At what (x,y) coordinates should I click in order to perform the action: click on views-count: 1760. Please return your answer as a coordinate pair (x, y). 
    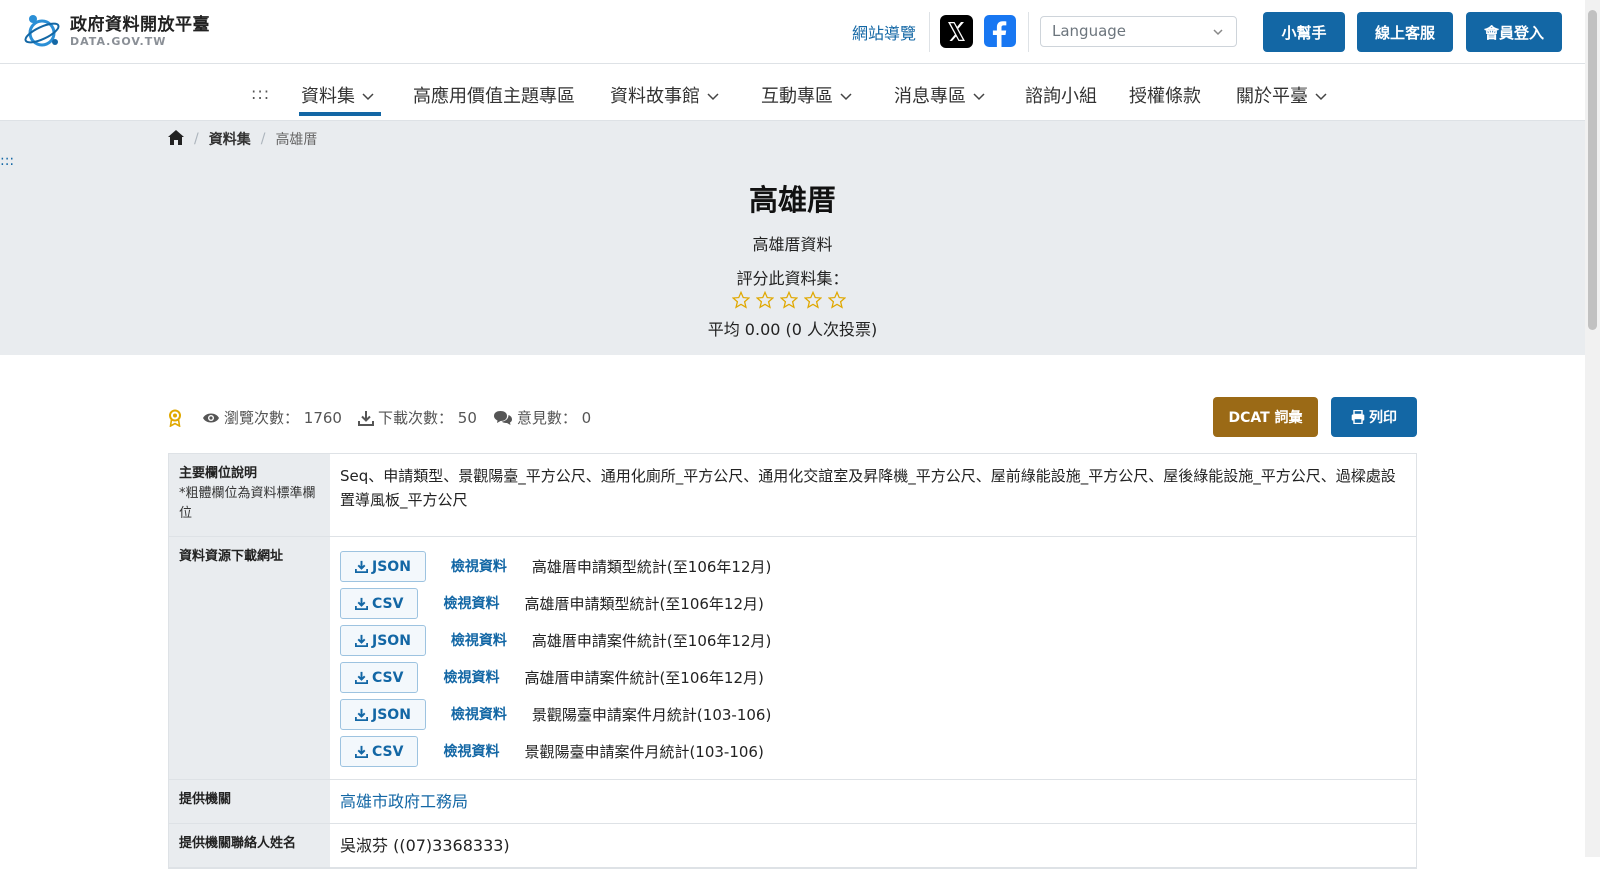
    Looking at the image, I should click on (322, 417).